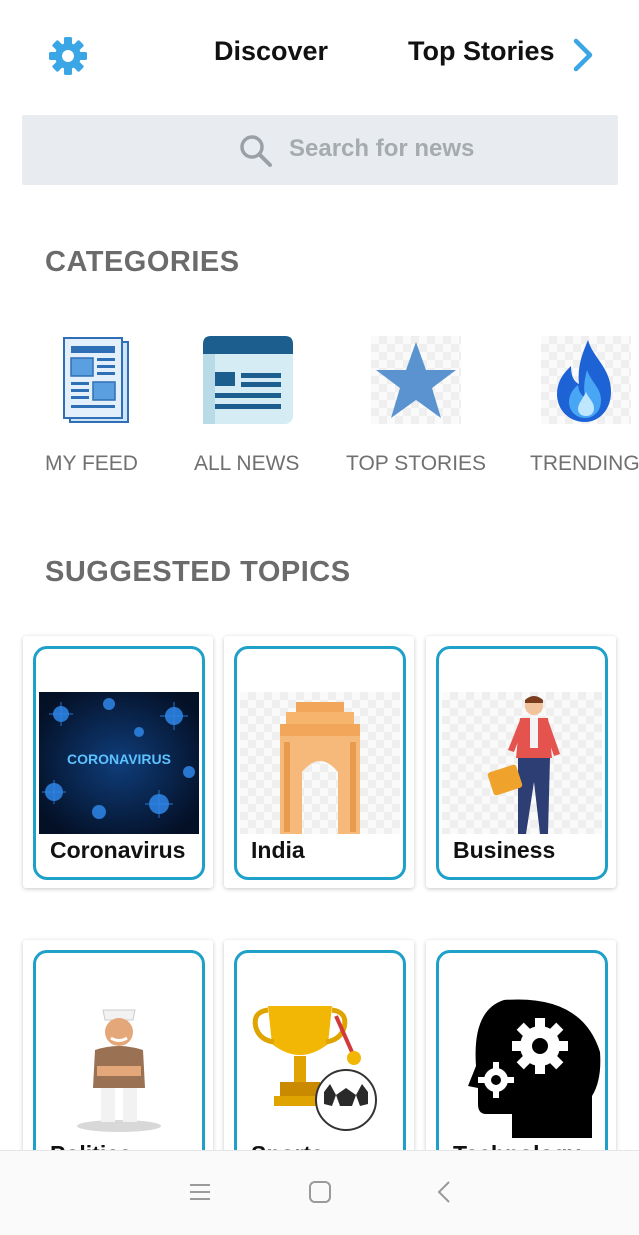 The image size is (639, 1235). Describe the element at coordinates (200, 1192) in the screenshot. I see `menu-icon` at that location.